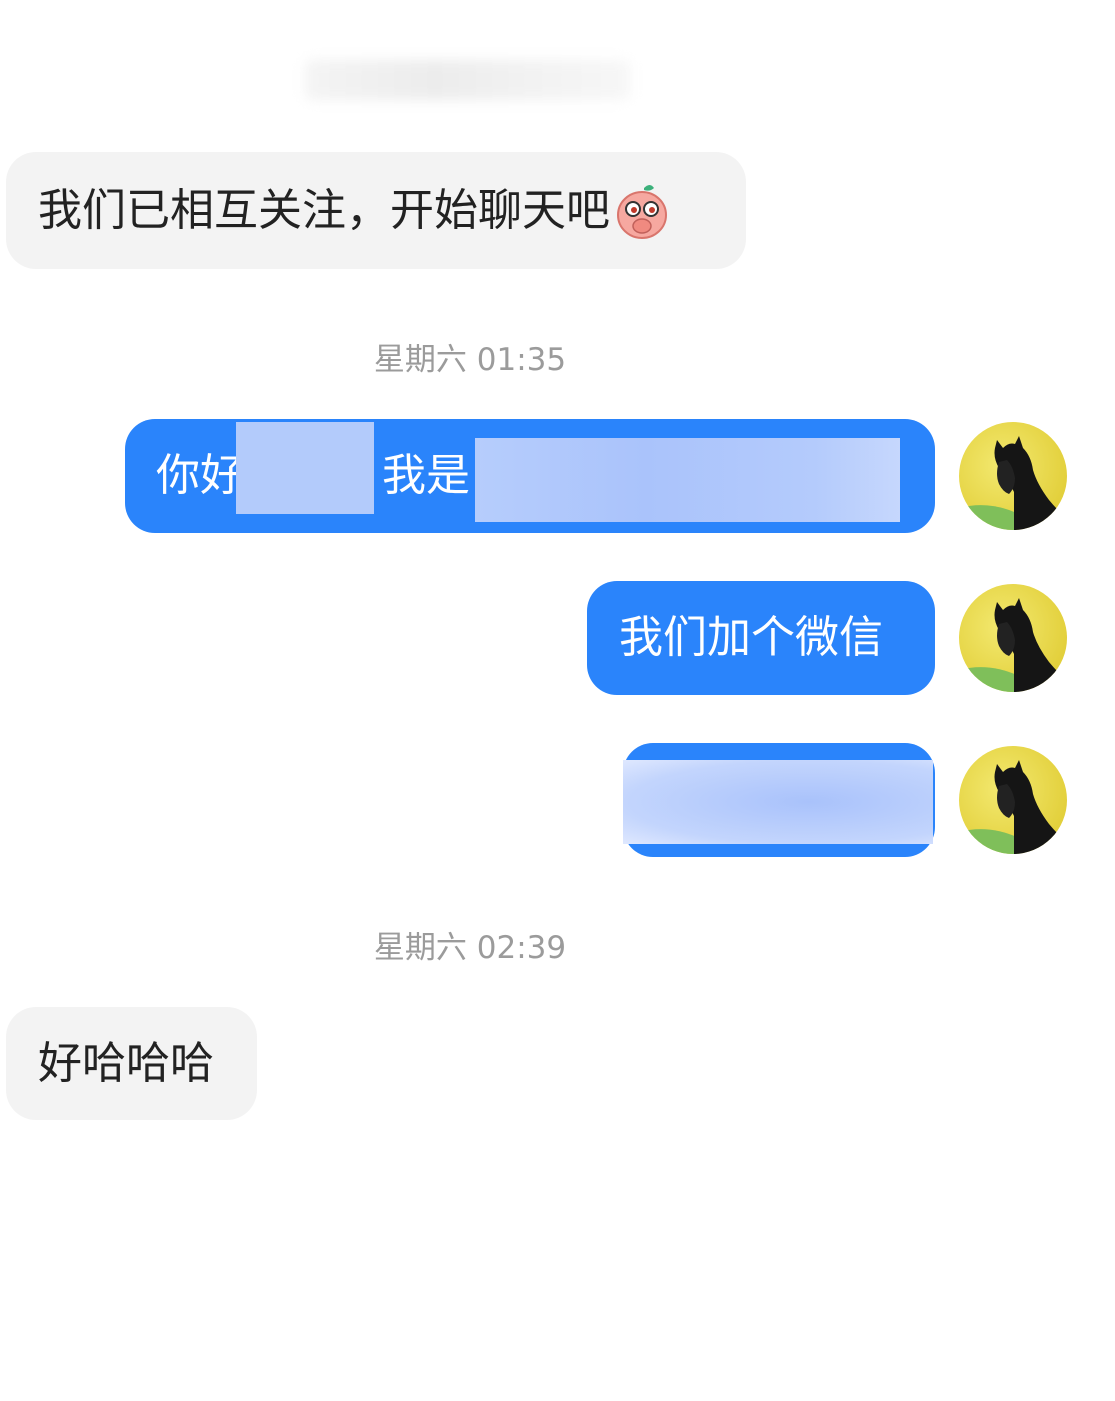 The width and height of the screenshot is (1115, 1401). Describe the element at coordinates (751, 637) in the screenshot. I see `message-text: 我们加个微信` at that location.